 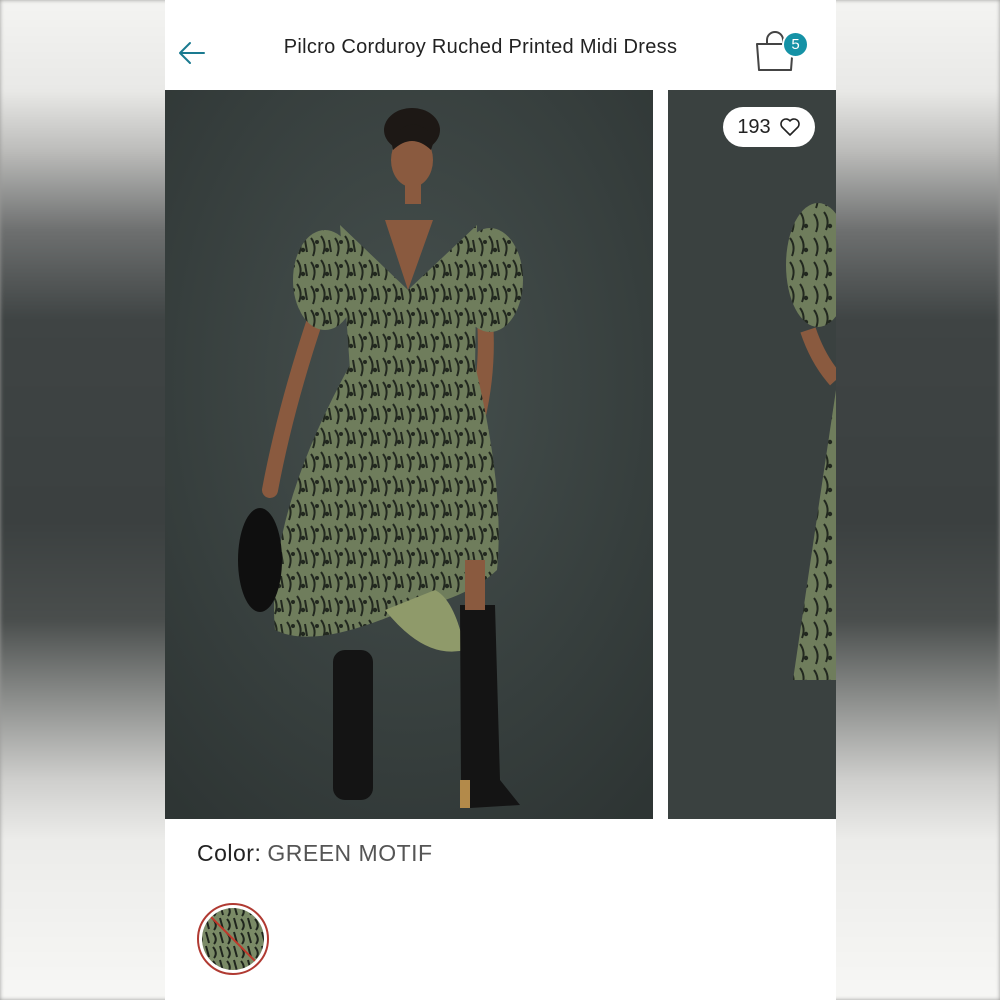 I want to click on favorite-button: 193, so click(x=769, y=127).